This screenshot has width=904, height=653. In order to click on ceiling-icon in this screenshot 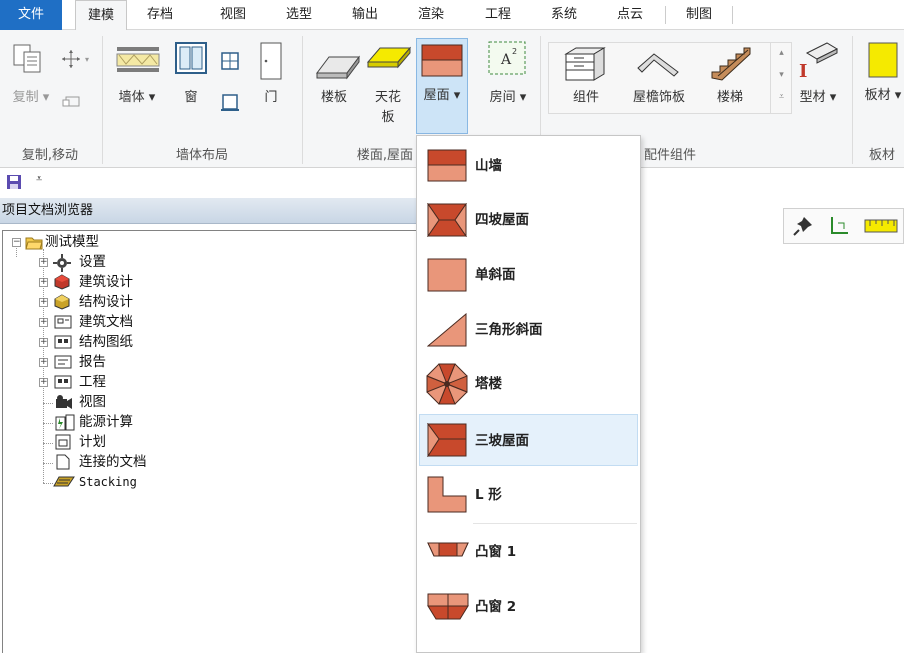, I will do `click(389, 59)`.